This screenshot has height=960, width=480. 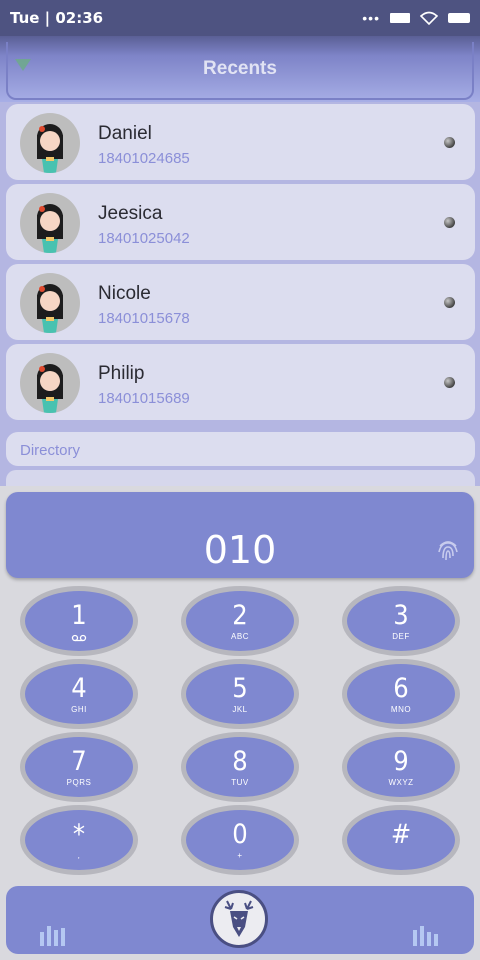 I want to click on key-digit: 1, so click(x=79, y=615).